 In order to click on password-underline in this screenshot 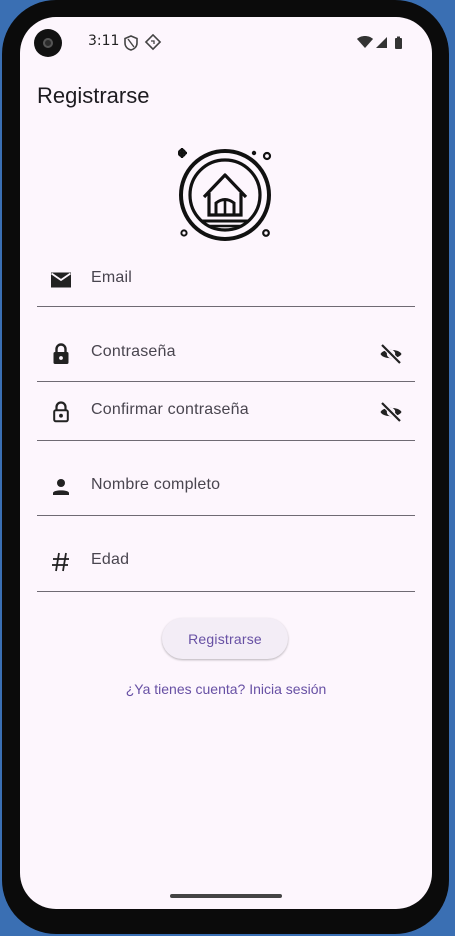, I will do `click(226, 381)`.